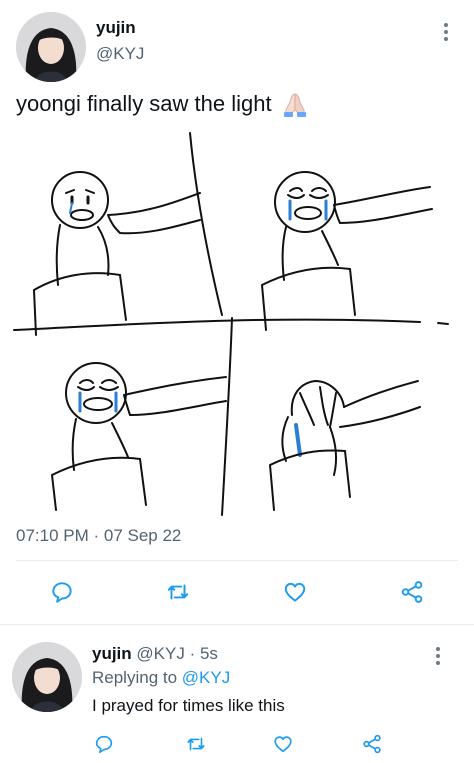 Image resolution: width=474 pixels, height=763 pixels. What do you see at coordinates (206, 677) in the screenshot?
I see `replying-to-handle: @KYJ` at bounding box center [206, 677].